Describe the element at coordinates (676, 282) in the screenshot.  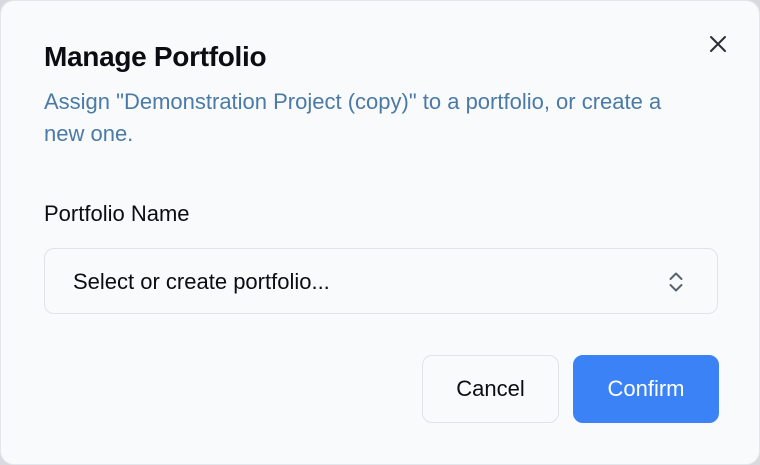
I see `chevron-up-down-icon` at that location.